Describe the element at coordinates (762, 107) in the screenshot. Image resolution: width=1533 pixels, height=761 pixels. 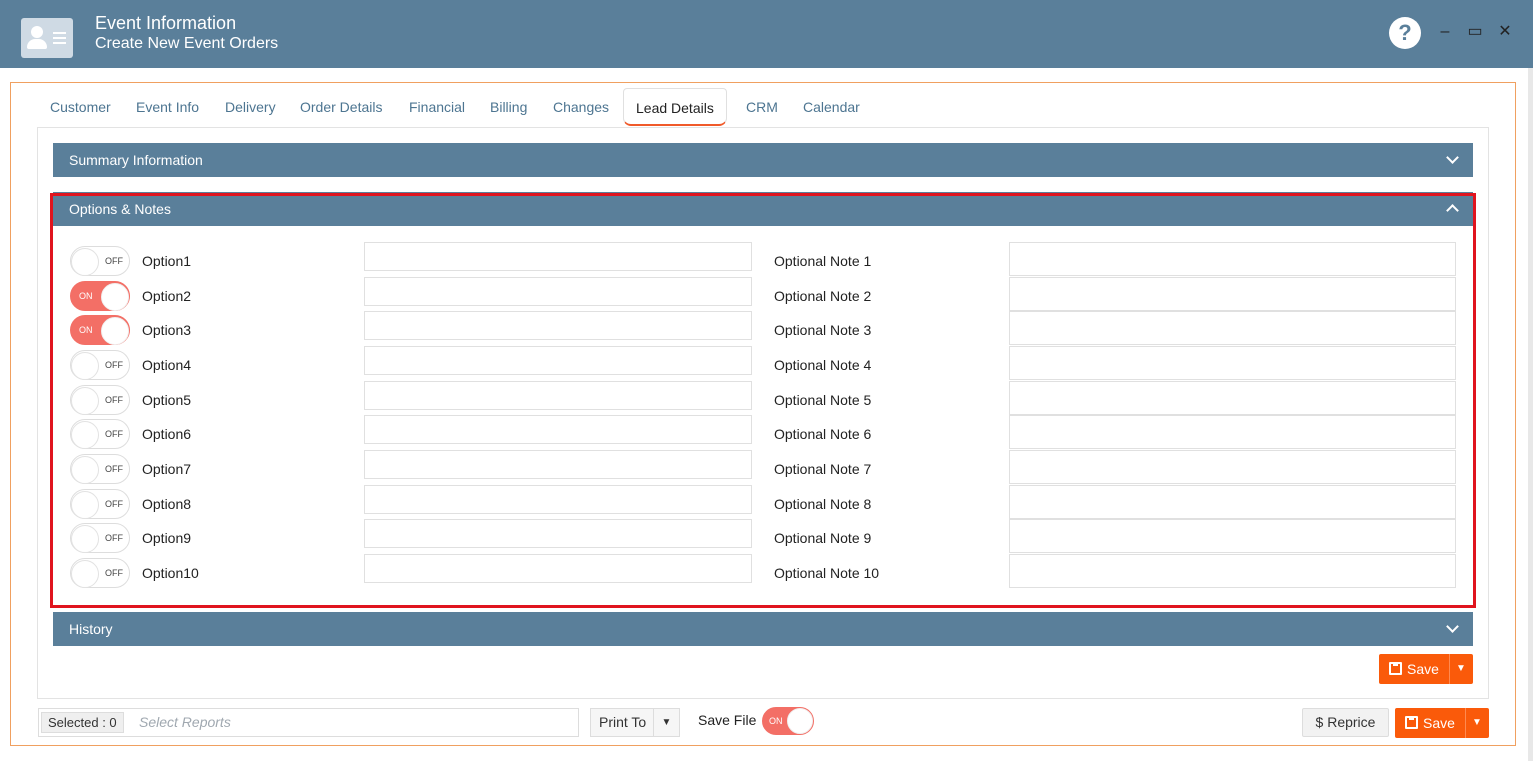
I see `tab-crm: CRM` at that location.